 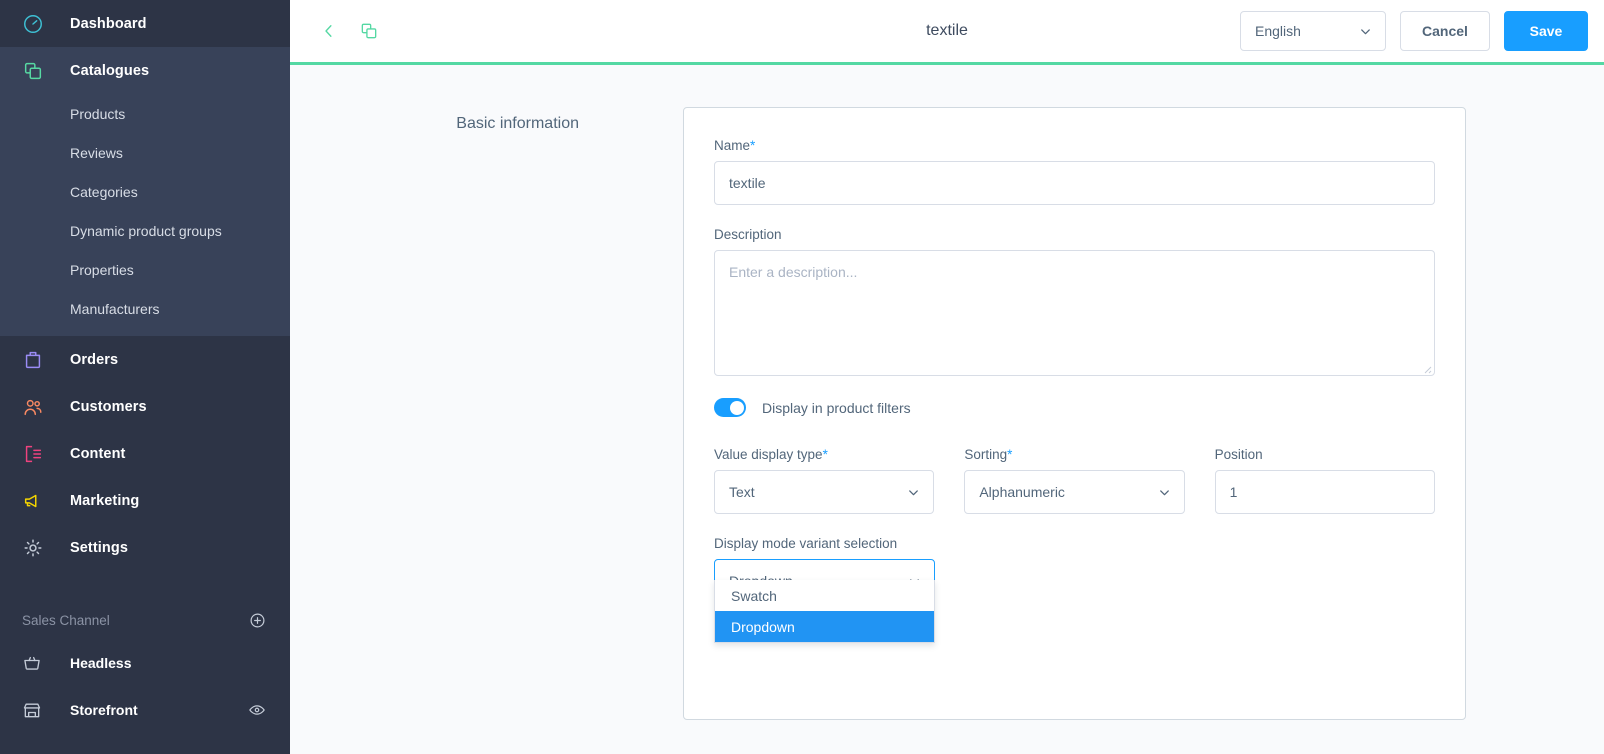 What do you see at coordinates (768, 454) in the screenshot?
I see `value-display-type-label-text: Value display type` at bounding box center [768, 454].